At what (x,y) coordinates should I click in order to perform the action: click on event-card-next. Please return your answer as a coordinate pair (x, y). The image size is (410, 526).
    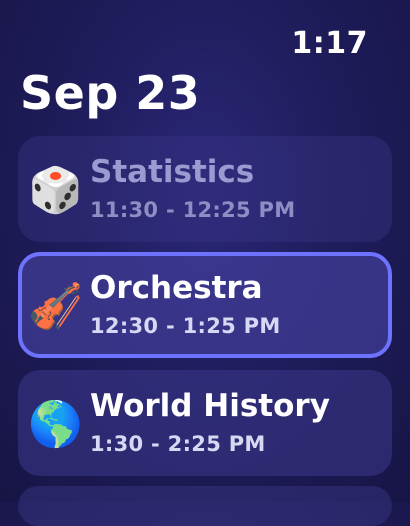
    Looking at the image, I should click on (205, 506).